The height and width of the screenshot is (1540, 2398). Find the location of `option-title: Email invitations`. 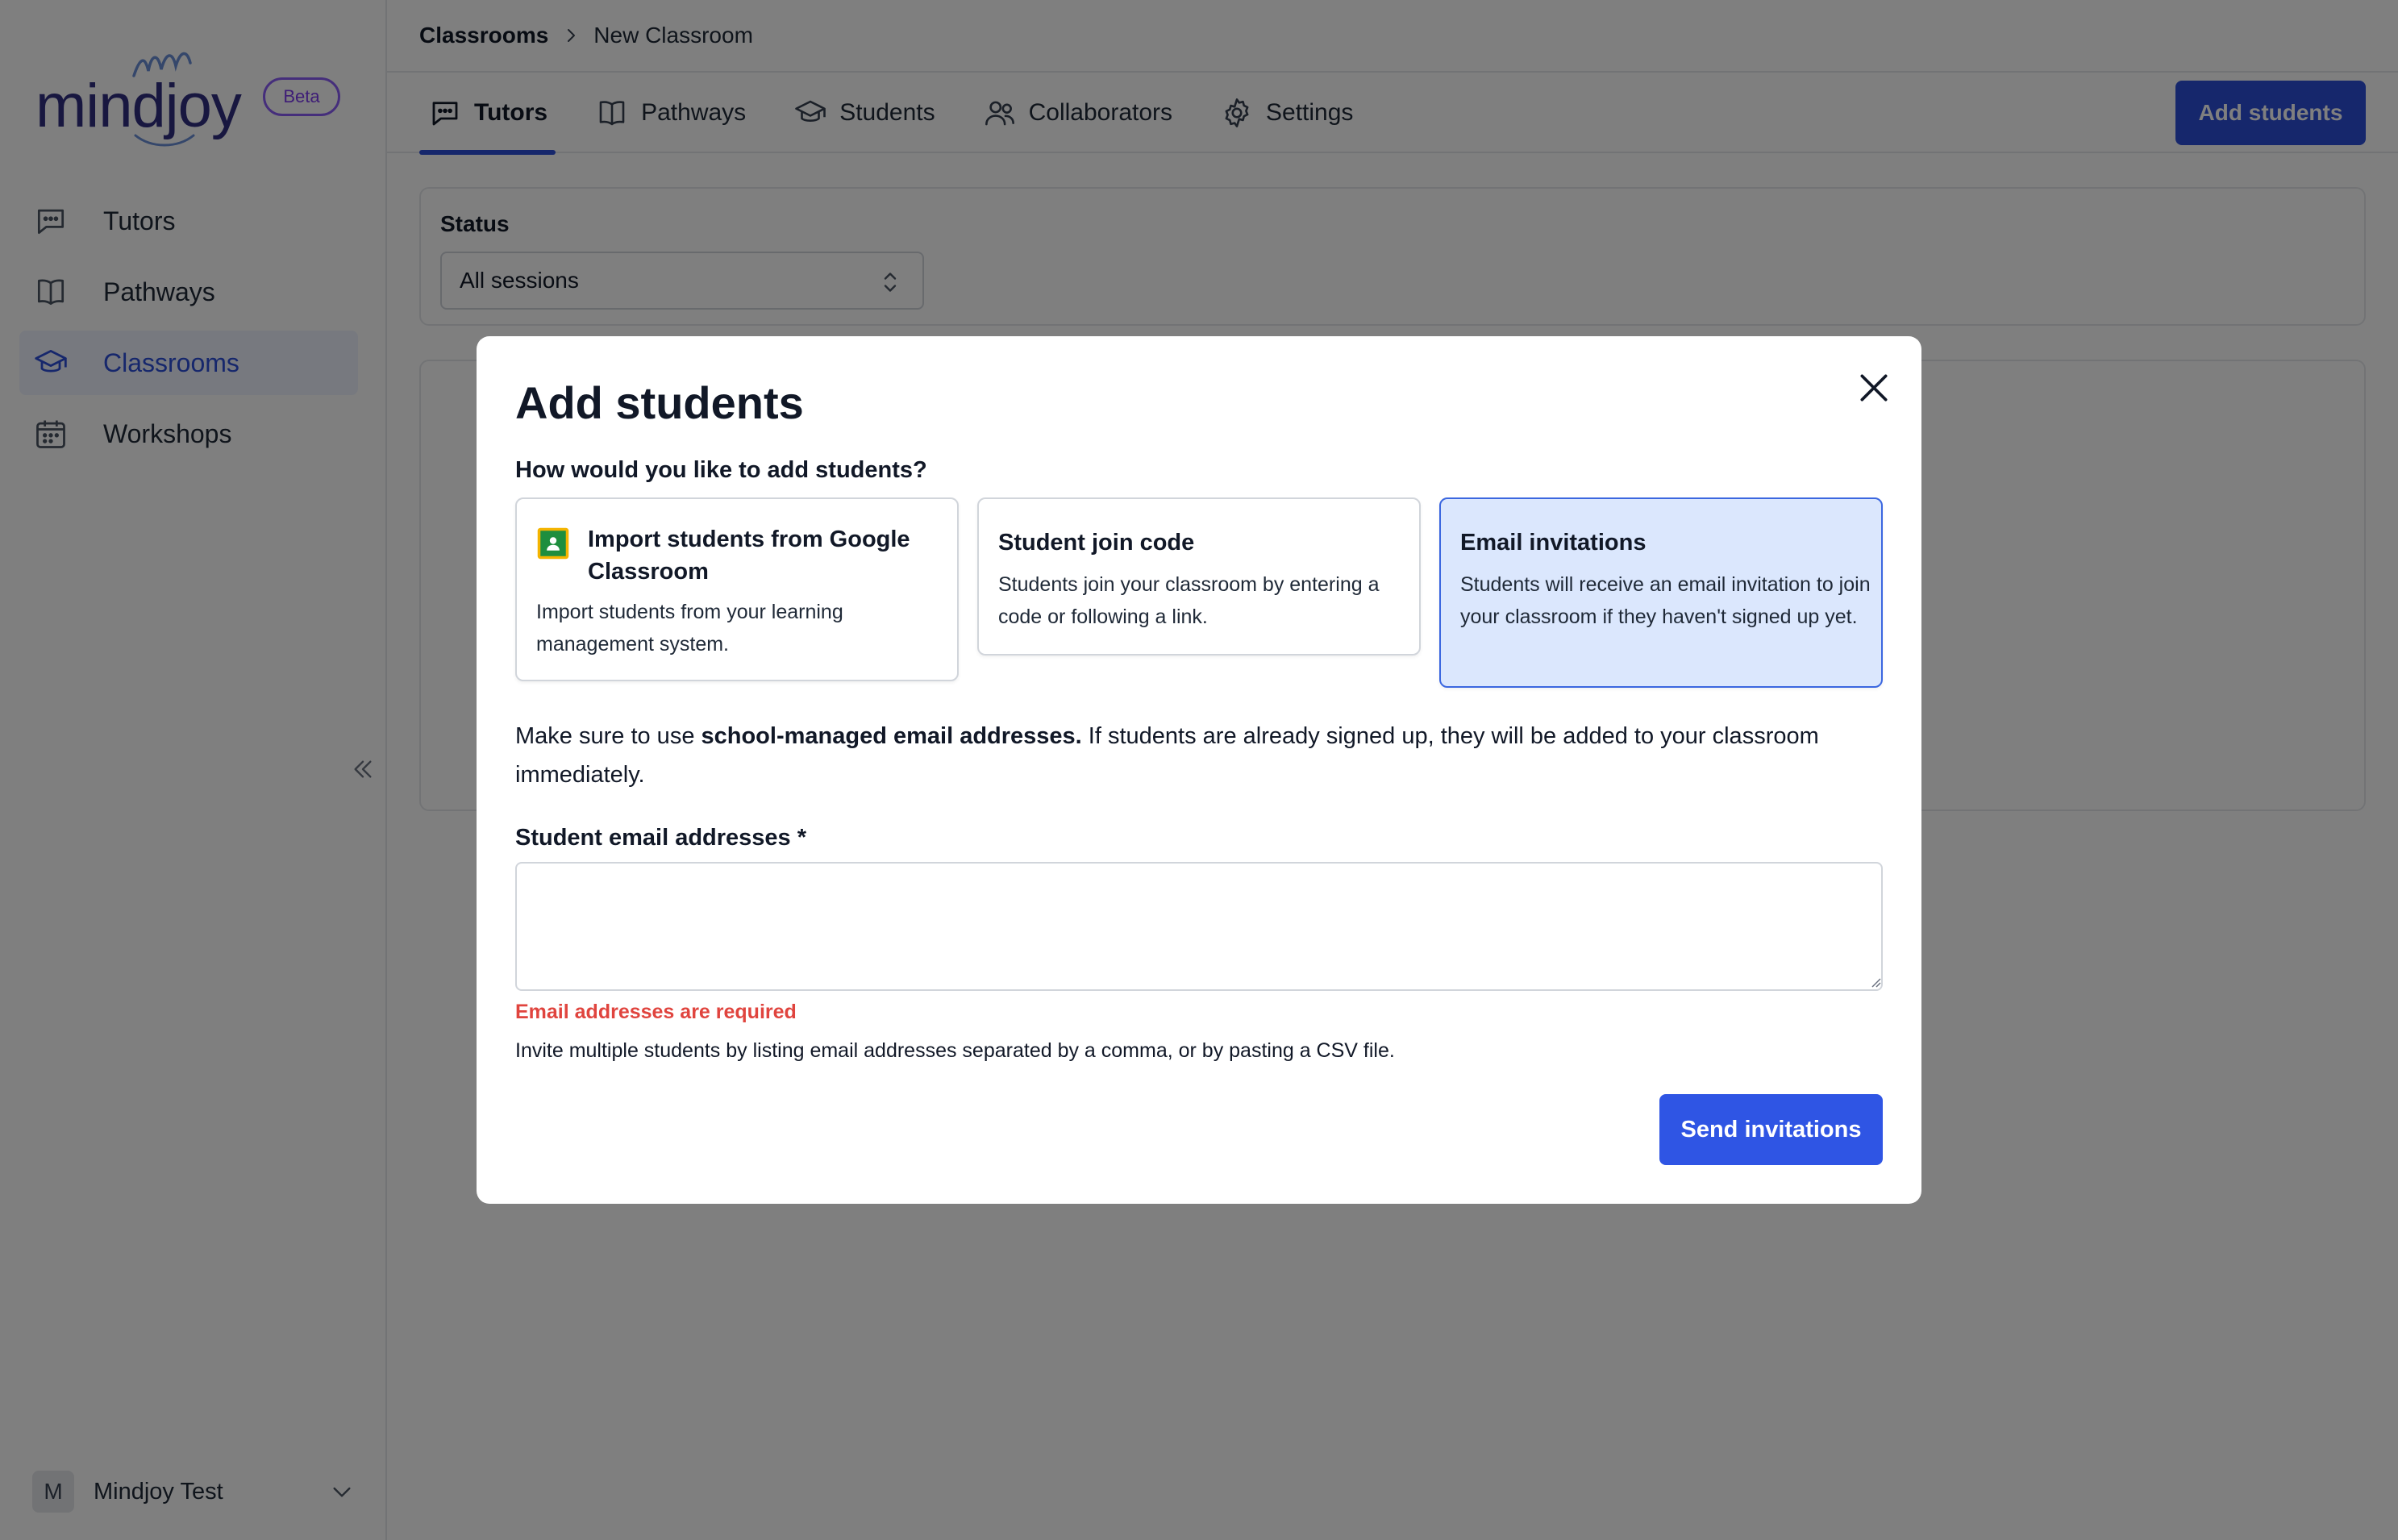

option-title: Email invitations is located at coordinates (1553, 543).